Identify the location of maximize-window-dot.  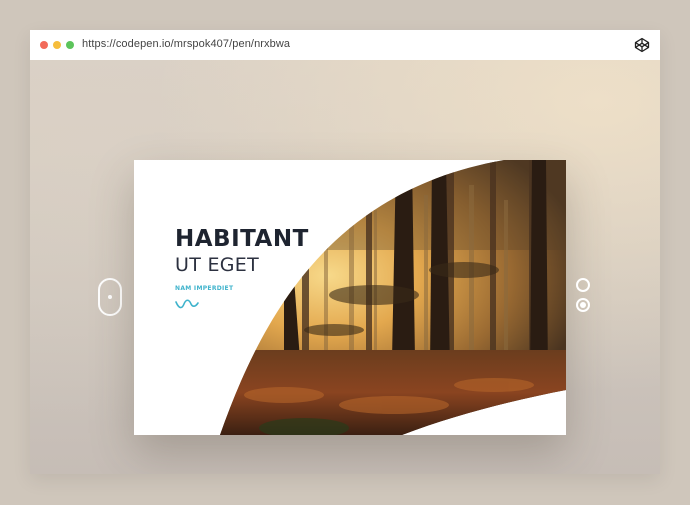
(70, 45).